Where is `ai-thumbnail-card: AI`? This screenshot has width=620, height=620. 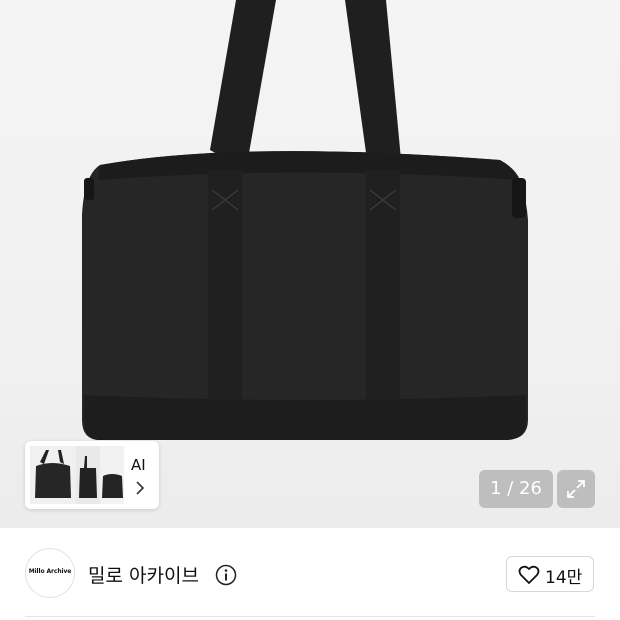
ai-thumbnail-card: AI is located at coordinates (92, 475).